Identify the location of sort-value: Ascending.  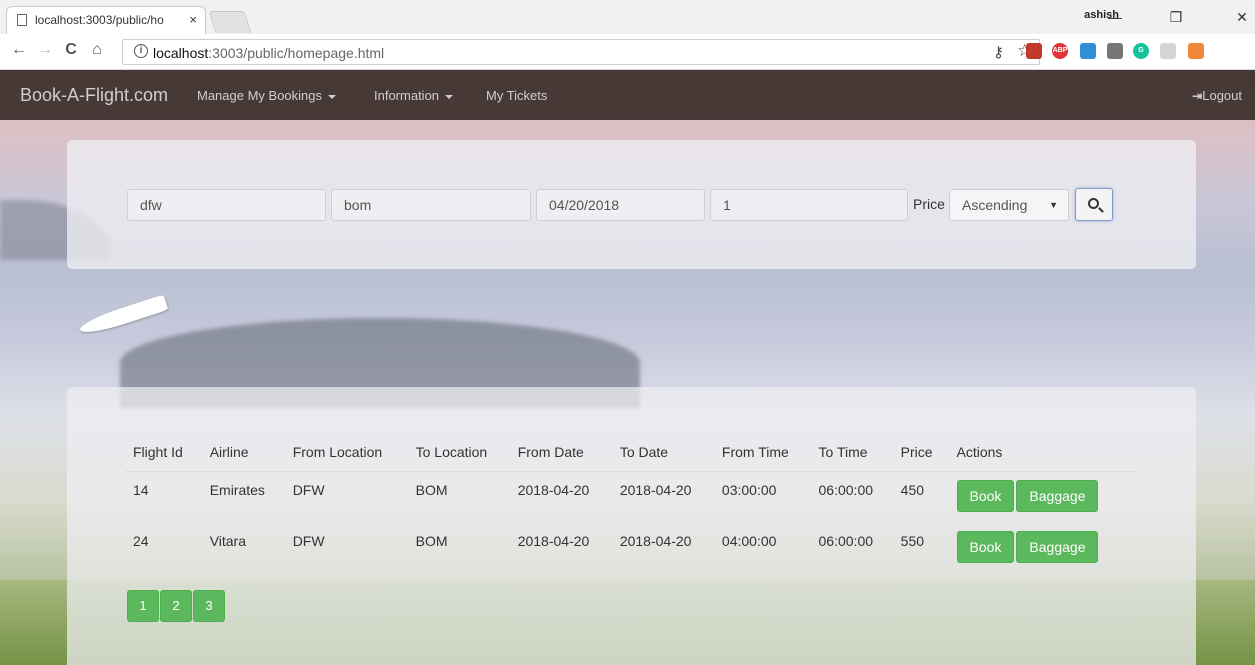
(995, 205).